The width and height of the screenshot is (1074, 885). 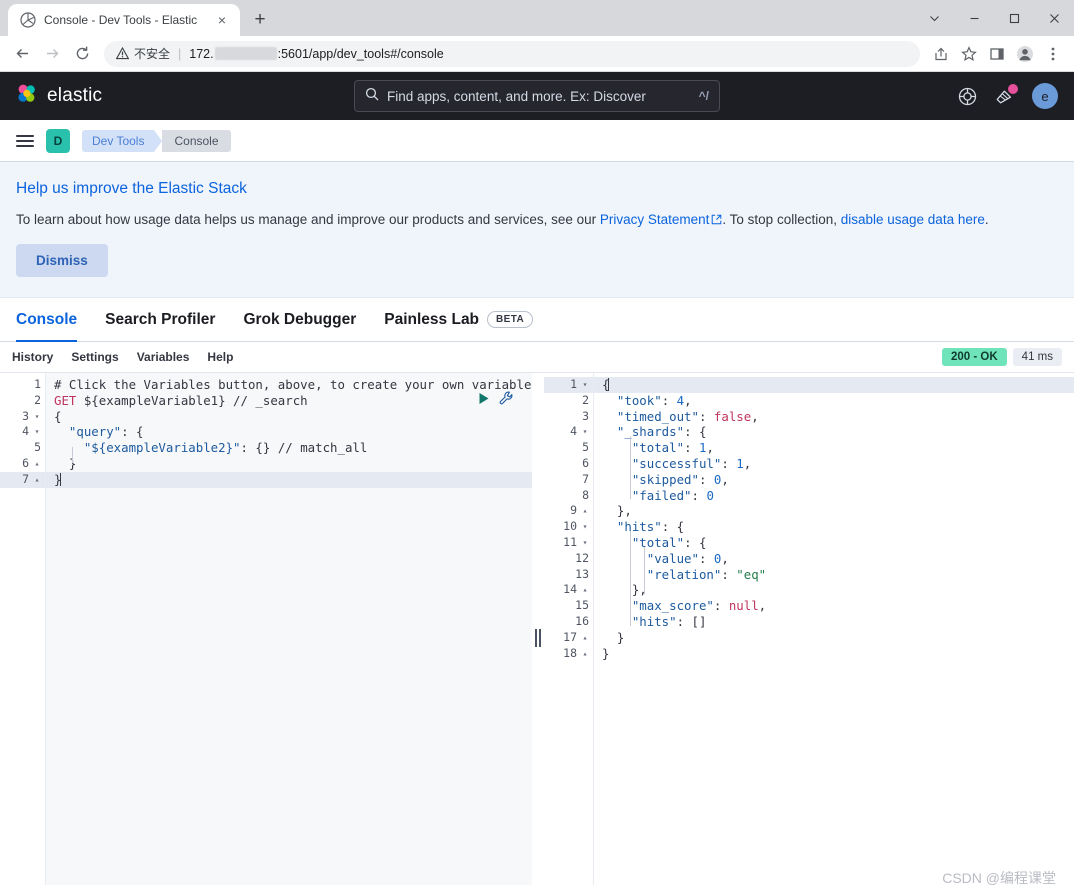 I want to click on maximize-icon, so click(x=1014, y=18).